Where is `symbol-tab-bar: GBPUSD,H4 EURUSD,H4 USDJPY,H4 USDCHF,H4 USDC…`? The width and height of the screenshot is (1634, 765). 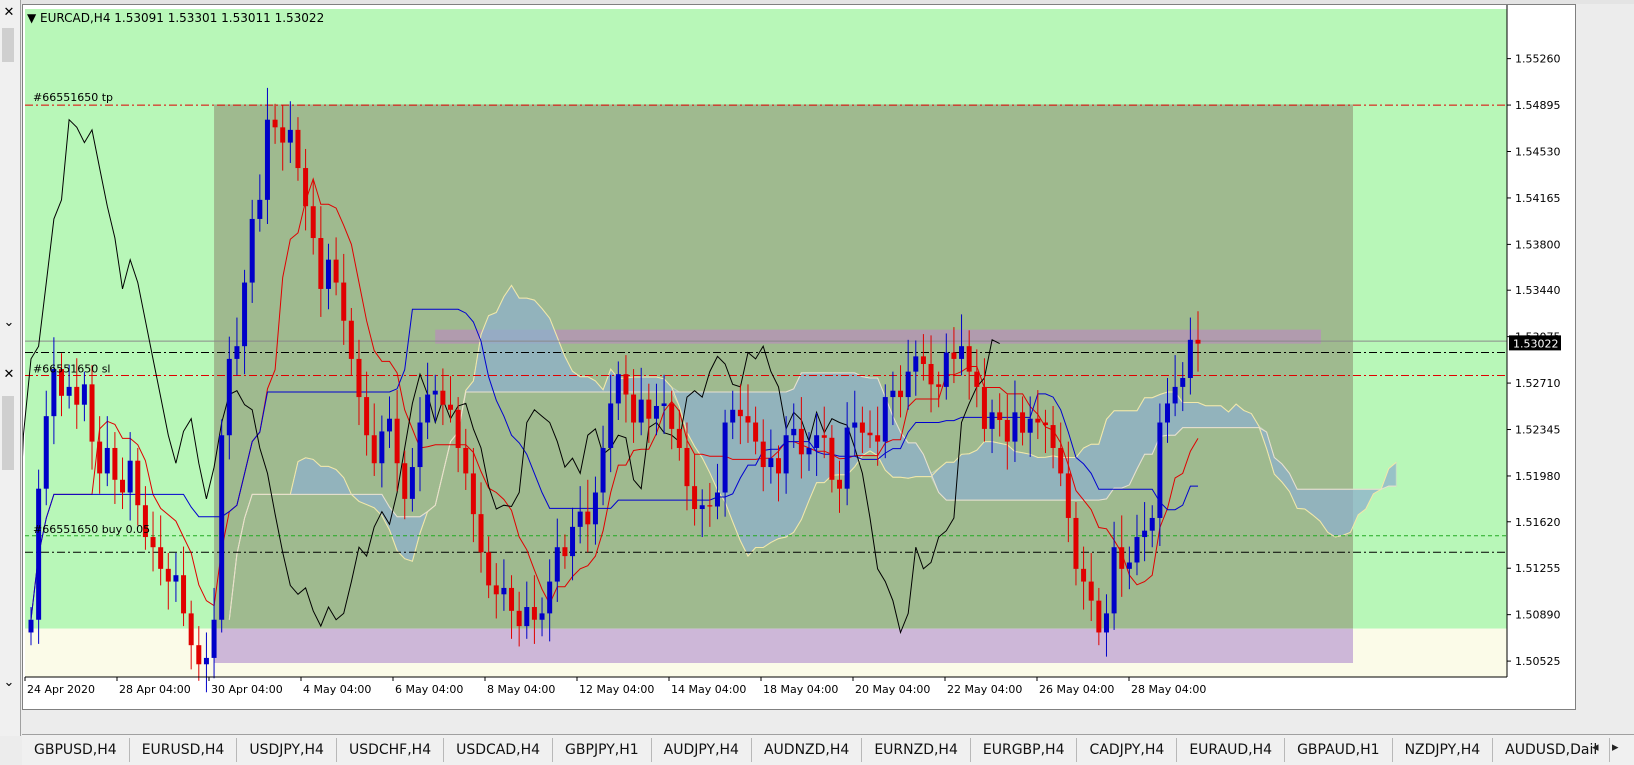
symbol-tab-bar: GBPUSD,H4 EURUSD,H4 USDJPY,H4 USDCHF,H4 USDC… is located at coordinates (828, 749).